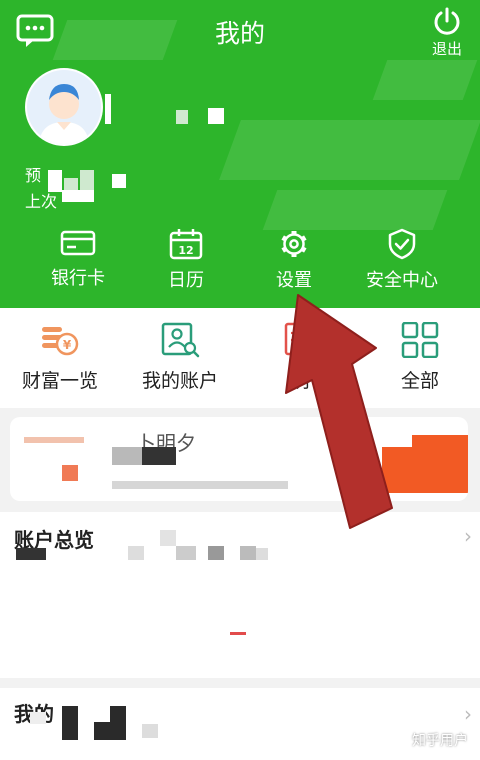 The height and width of the screenshot is (760, 480). I want to click on watermark: 知乎用户, so click(440, 741).